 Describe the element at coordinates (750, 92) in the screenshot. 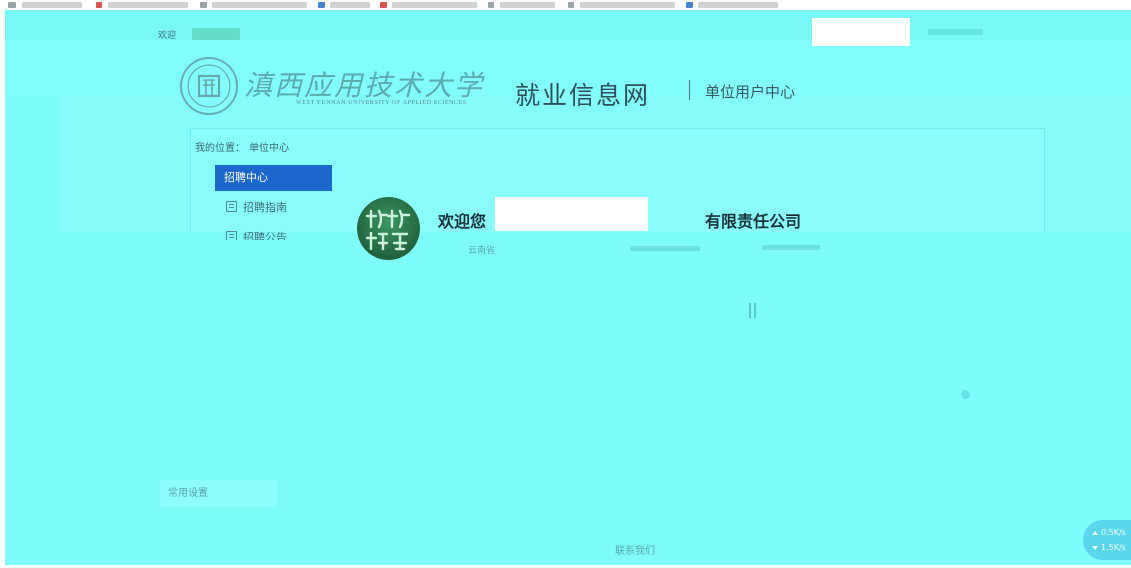

I see `site-subtitle: 单位用户中心` at that location.